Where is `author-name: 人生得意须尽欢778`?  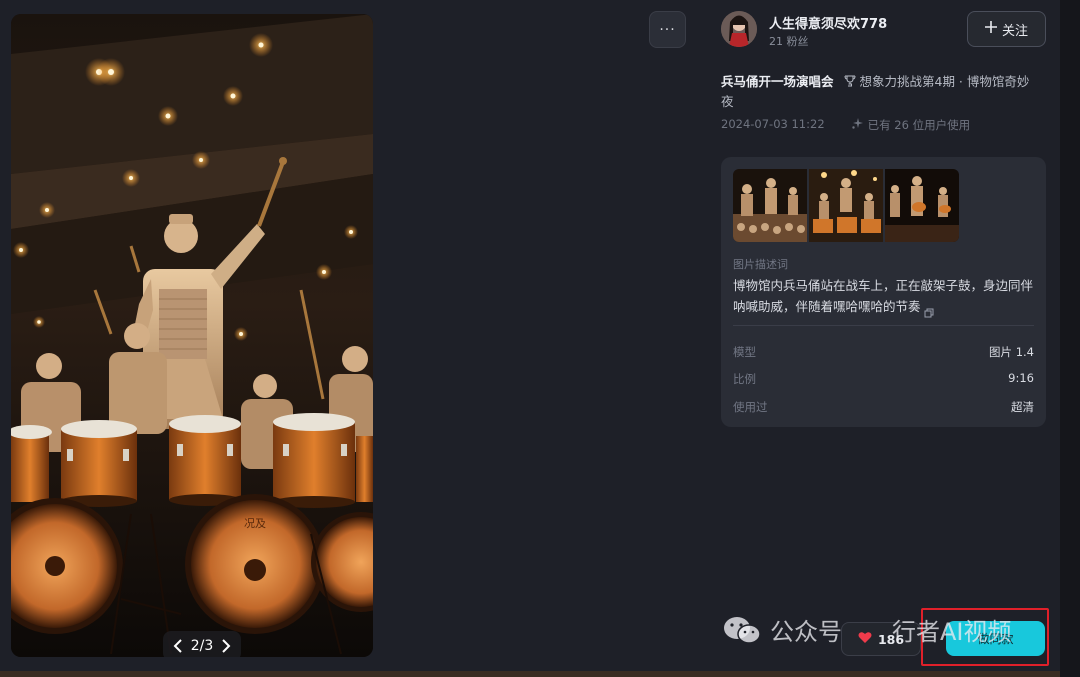
author-name: 人生得意须尽欢778 is located at coordinates (828, 22).